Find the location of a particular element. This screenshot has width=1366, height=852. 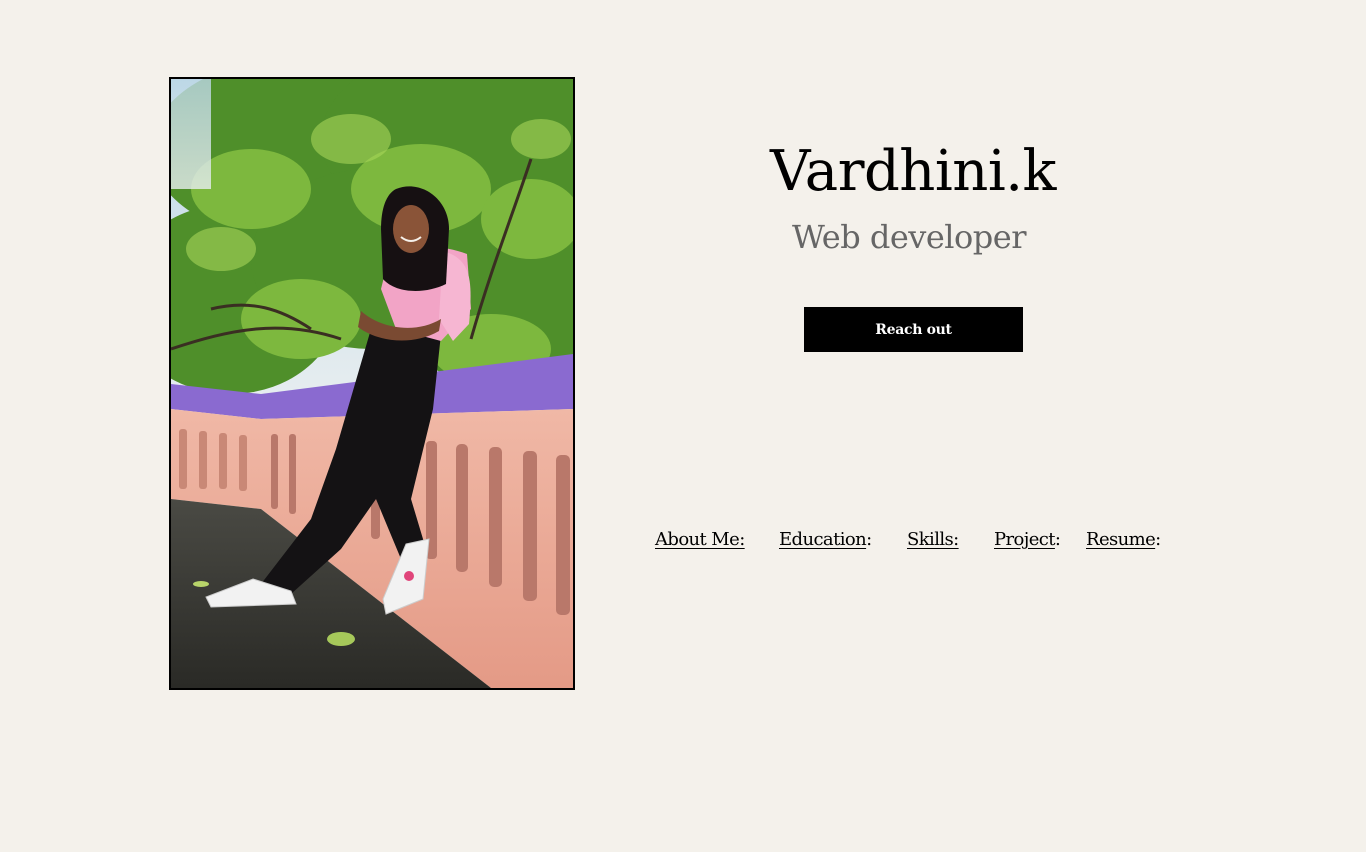

nav-item-skills: Skills: is located at coordinates (933, 540).